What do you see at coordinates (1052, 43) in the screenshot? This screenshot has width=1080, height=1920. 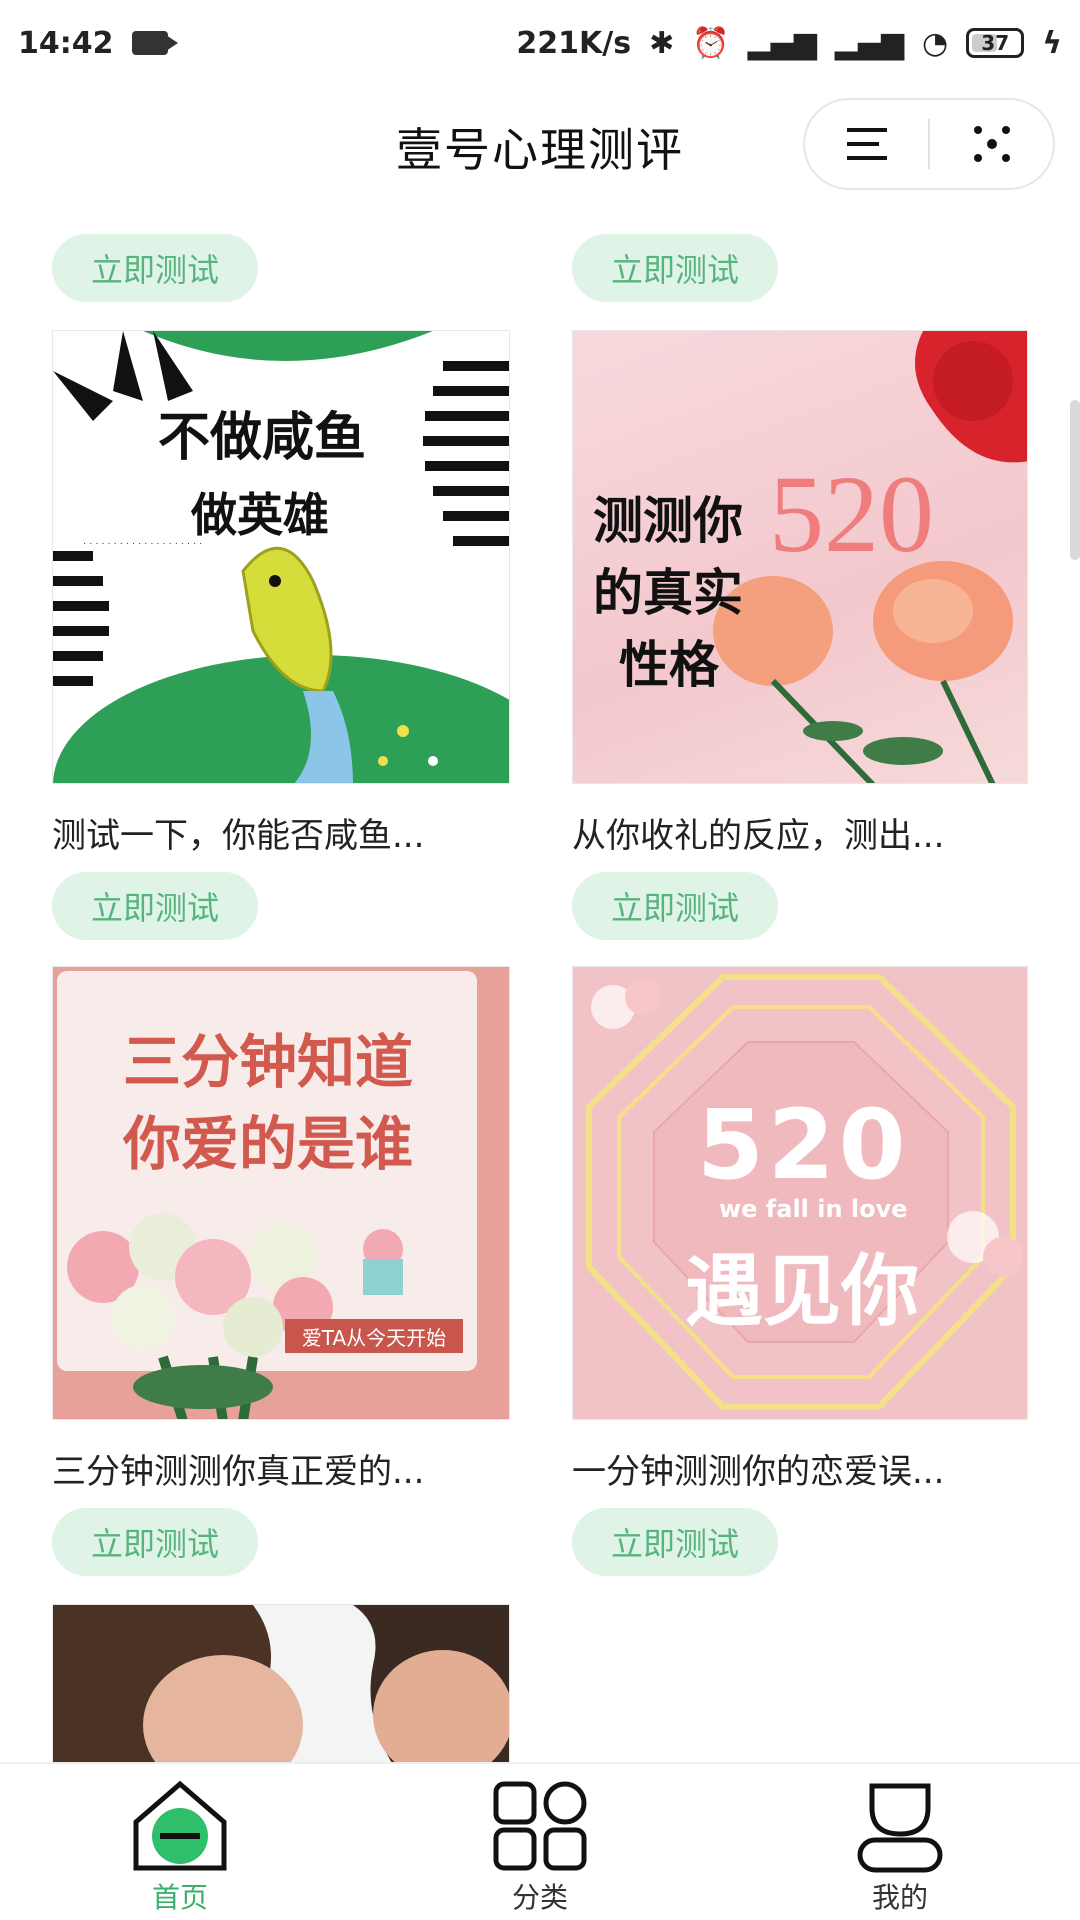 I see `charging-icon: ϟ` at bounding box center [1052, 43].